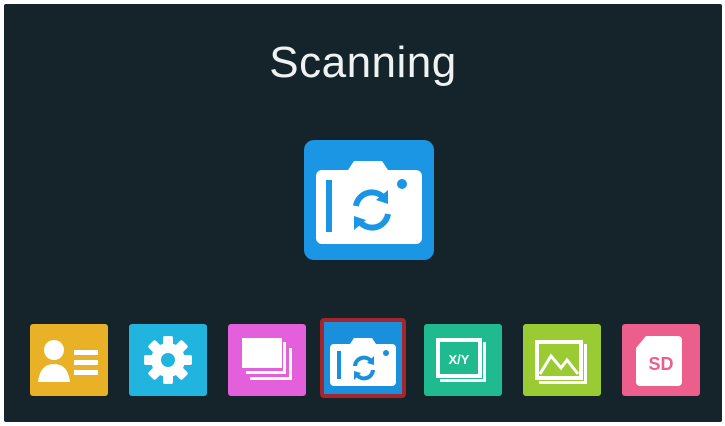  I want to click on sd-label: SD, so click(660, 364).